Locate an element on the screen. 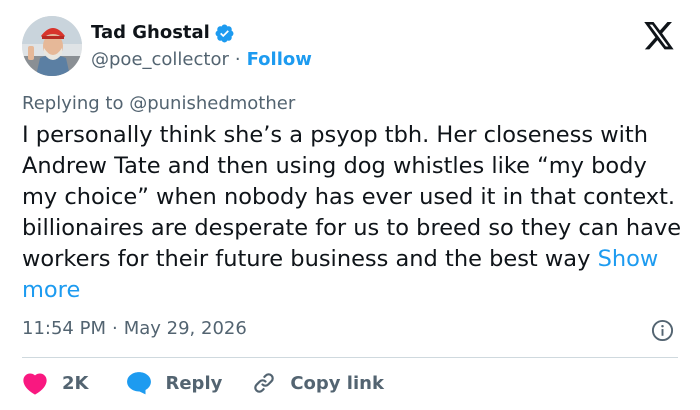  reply-prefix: Replying to is located at coordinates (73, 103).